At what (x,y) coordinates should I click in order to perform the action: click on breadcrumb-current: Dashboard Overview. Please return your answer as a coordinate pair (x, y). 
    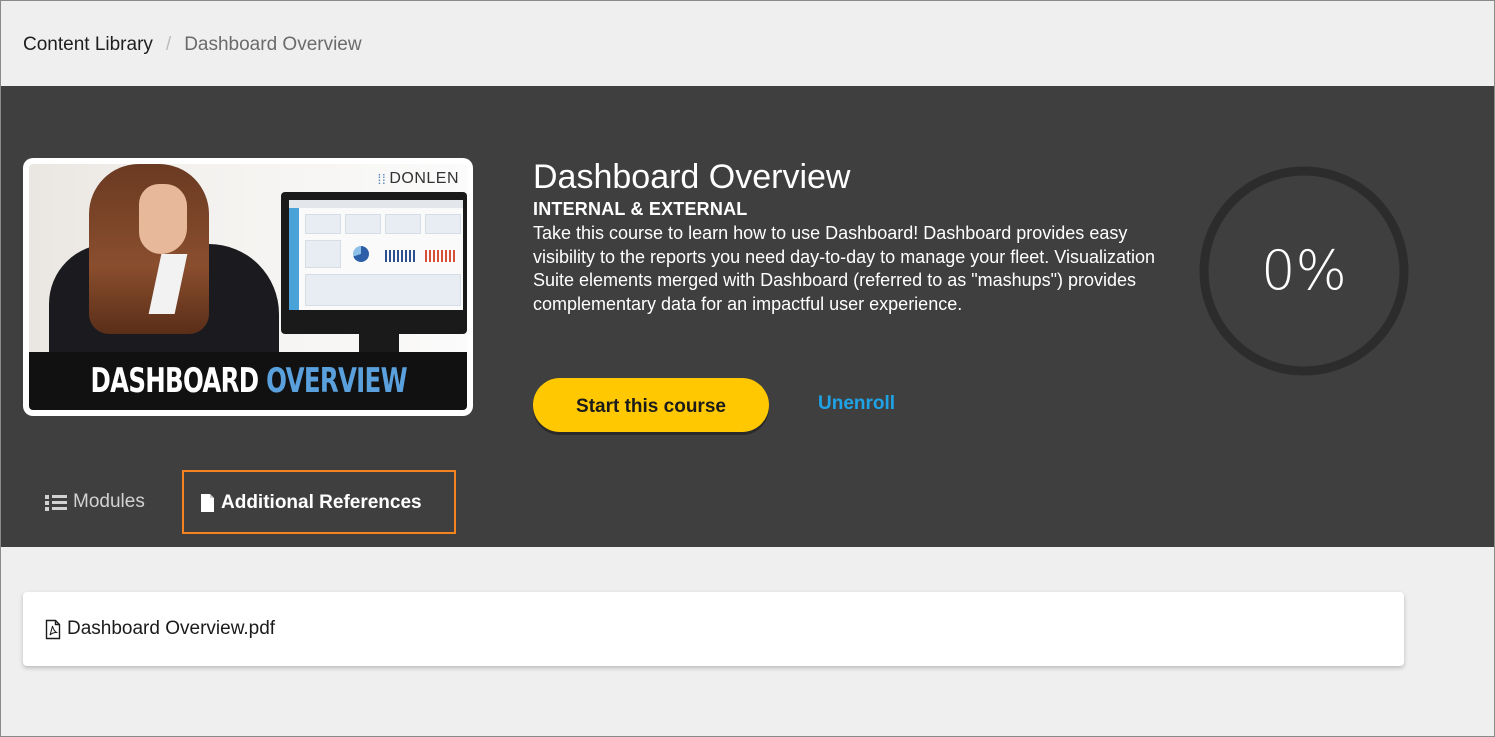
    Looking at the image, I should click on (273, 44).